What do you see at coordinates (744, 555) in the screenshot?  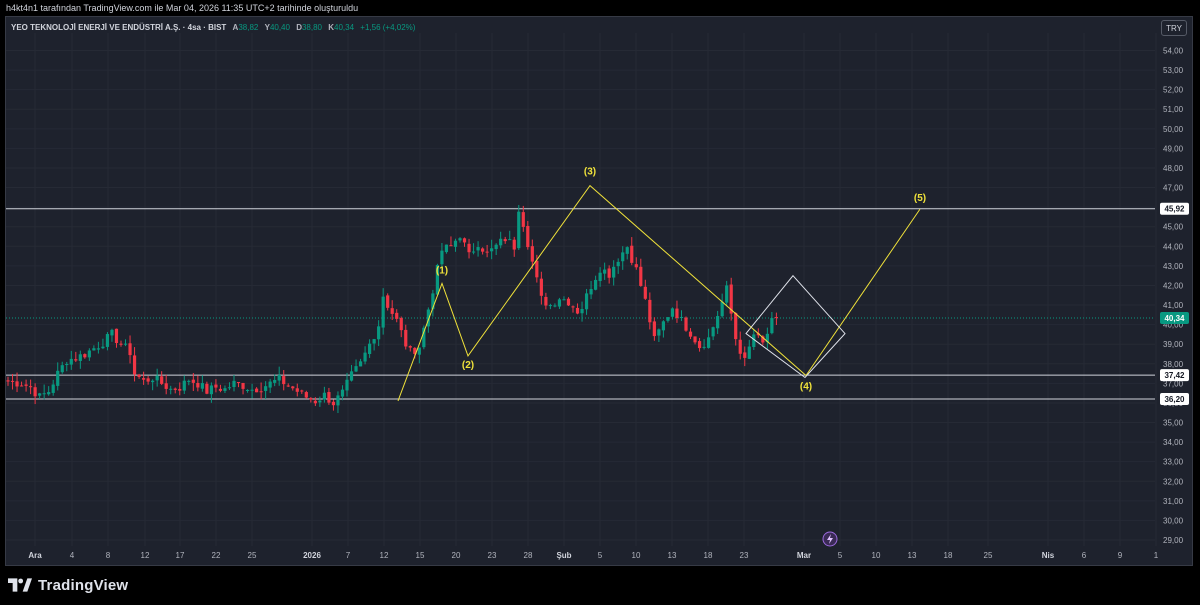 I see `time-tick-label: 23` at bounding box center [744, 555].